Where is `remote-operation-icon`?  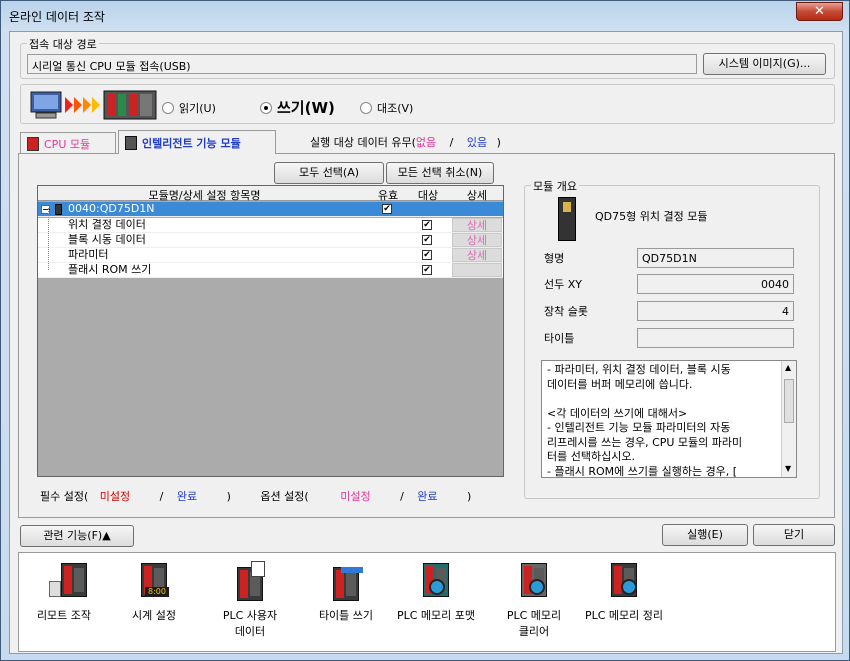
remote-operation-icon is located at coordinates (67, 581).